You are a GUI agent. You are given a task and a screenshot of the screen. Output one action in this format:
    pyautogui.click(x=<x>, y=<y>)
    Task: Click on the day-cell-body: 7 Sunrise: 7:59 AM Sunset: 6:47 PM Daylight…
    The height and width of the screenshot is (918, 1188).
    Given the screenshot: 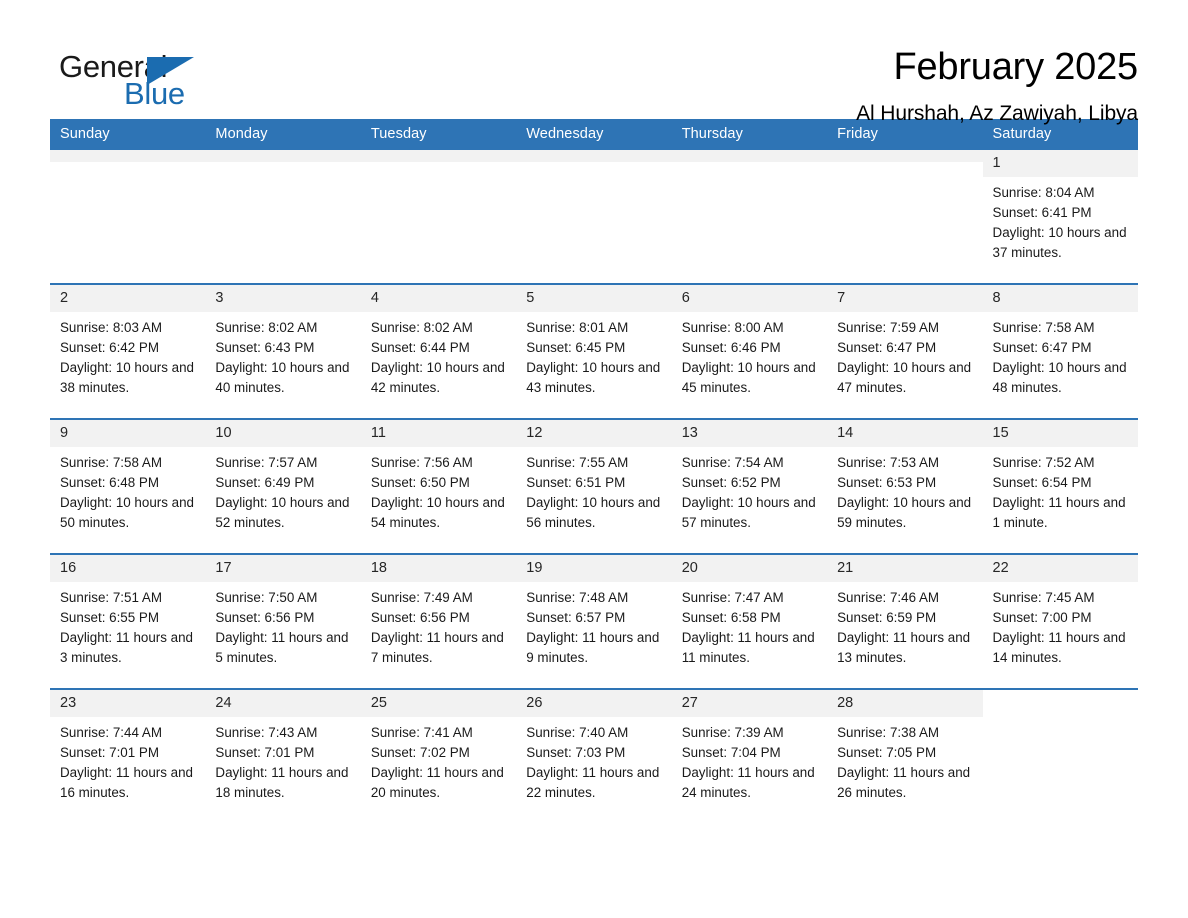 What is the action you would take?
    pyautogui.click(x=905, y=351)
    